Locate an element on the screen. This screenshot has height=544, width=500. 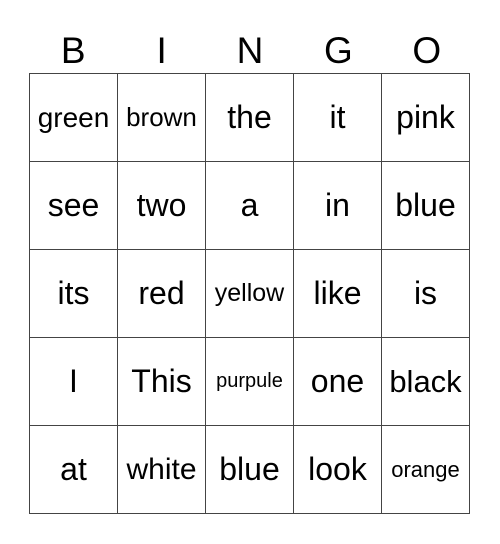
bingo-cell: look is located at coordinates (337, 469).